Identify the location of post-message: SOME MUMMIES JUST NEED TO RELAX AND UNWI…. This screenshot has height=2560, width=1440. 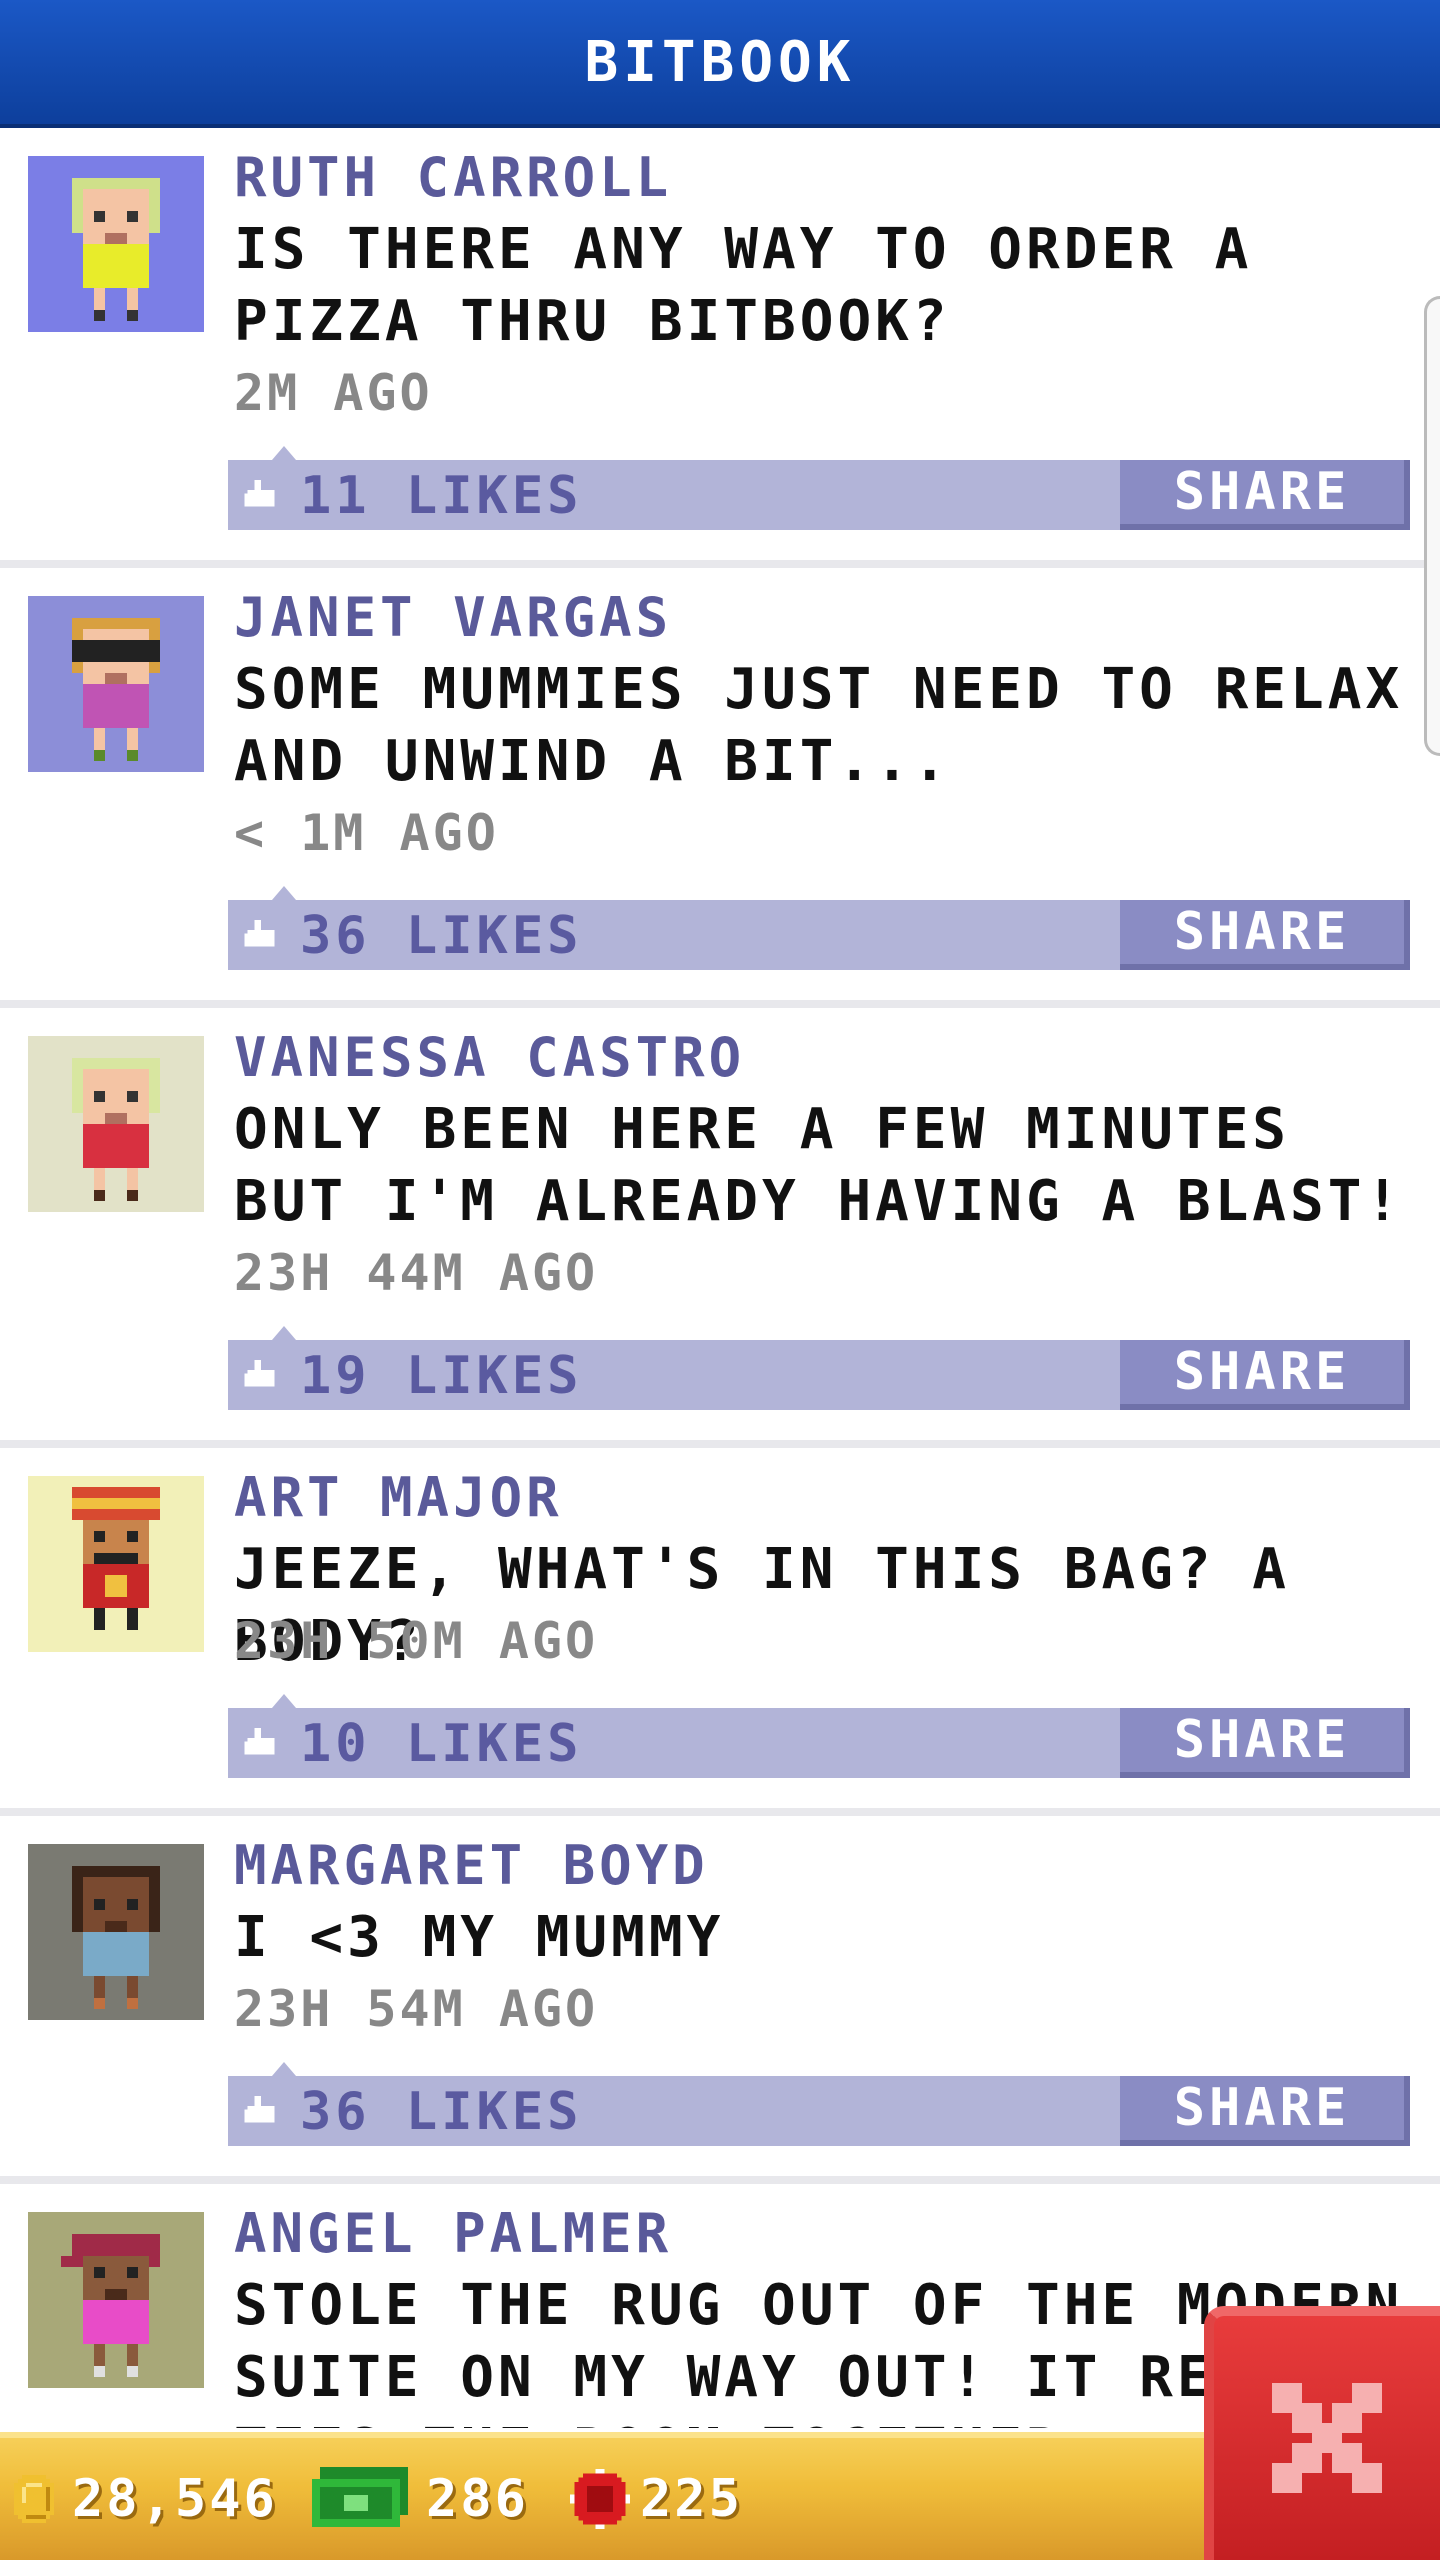
(819, 725).